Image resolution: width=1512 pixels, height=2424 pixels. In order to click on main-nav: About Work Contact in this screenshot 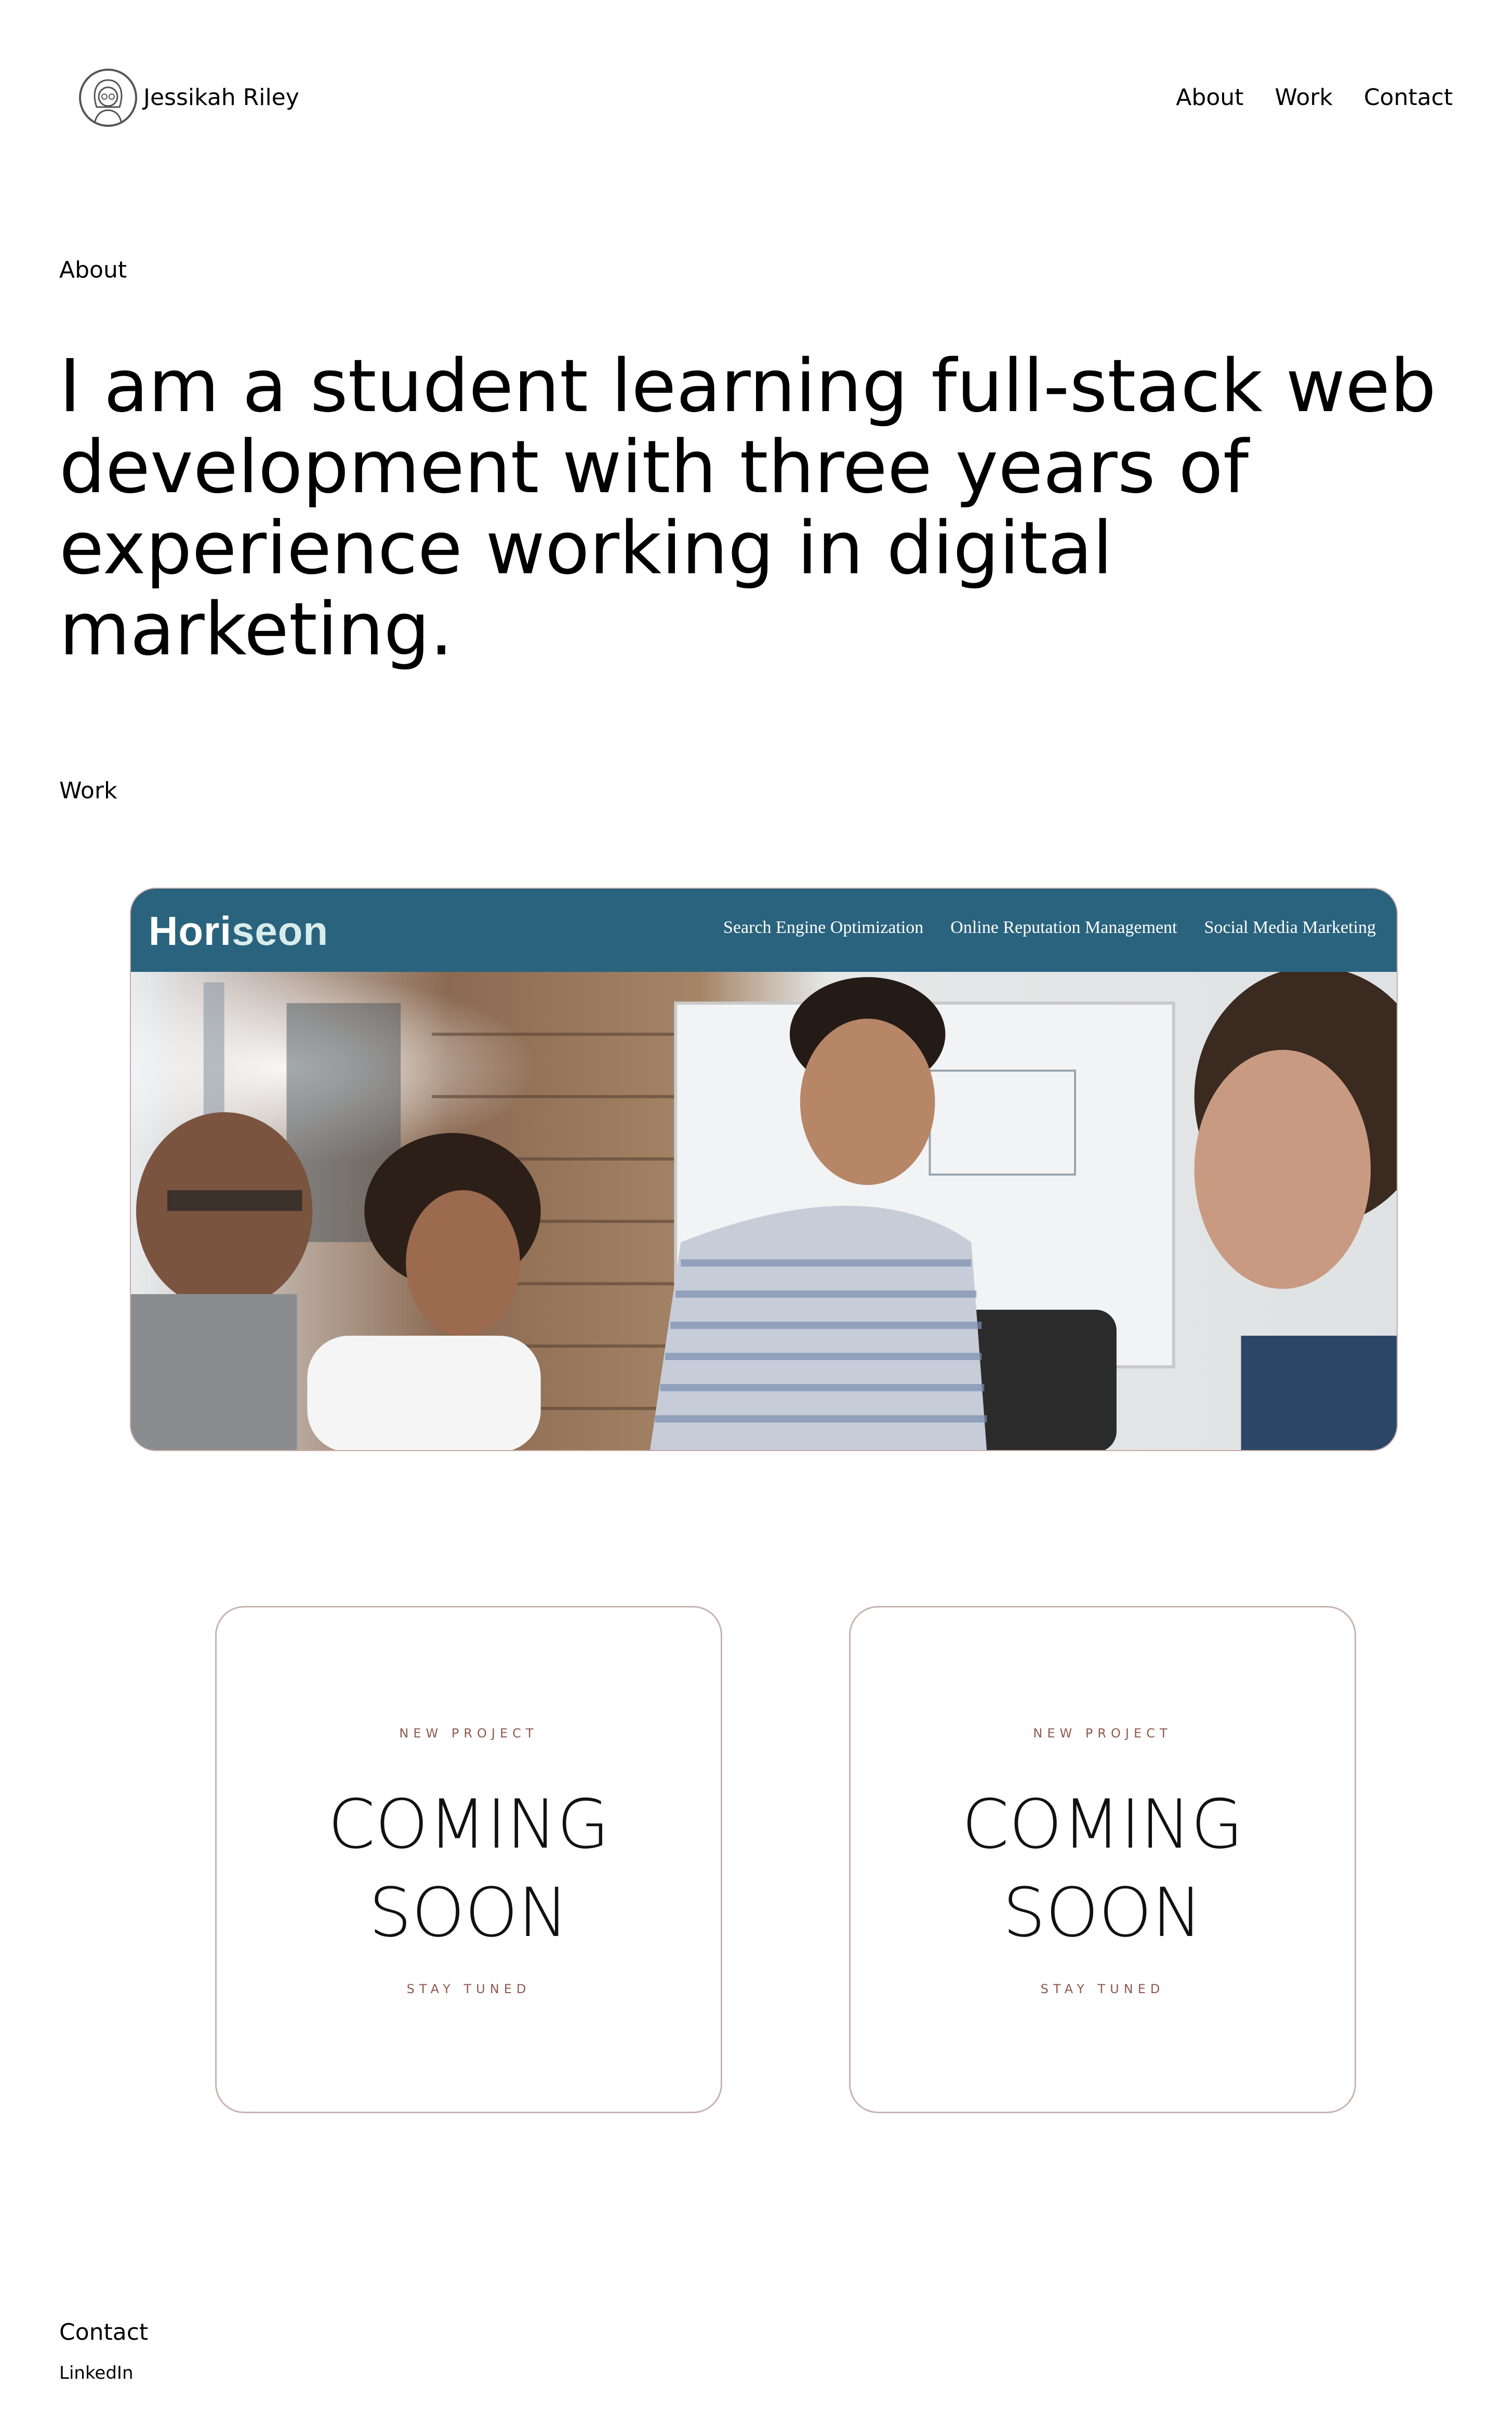, I will do `click(1315, 97)`.